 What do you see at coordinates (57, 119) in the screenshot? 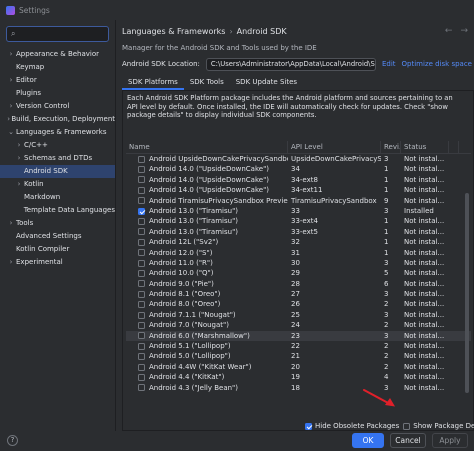
I see `sidebar-item: › Build, Execution, Deployment` at bounding box center [57, 119].